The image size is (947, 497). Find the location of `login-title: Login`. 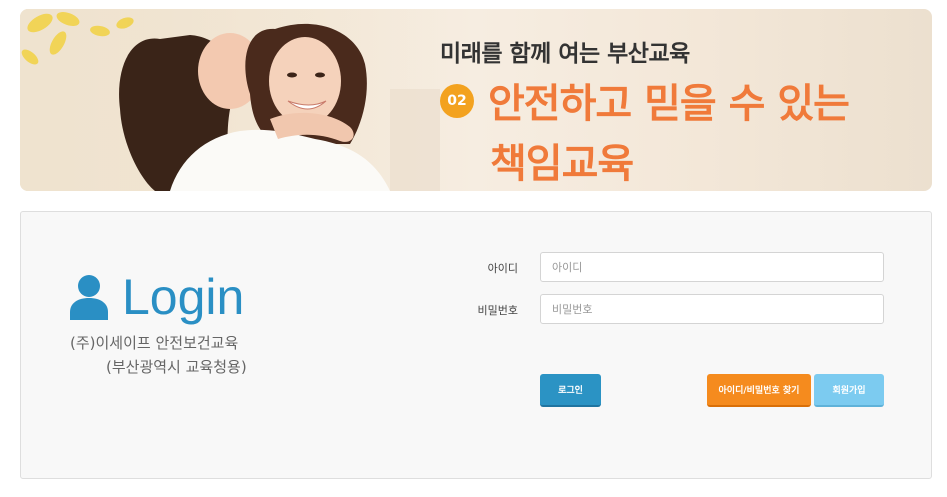

login-title: Login is located at coordinates (183, 297).